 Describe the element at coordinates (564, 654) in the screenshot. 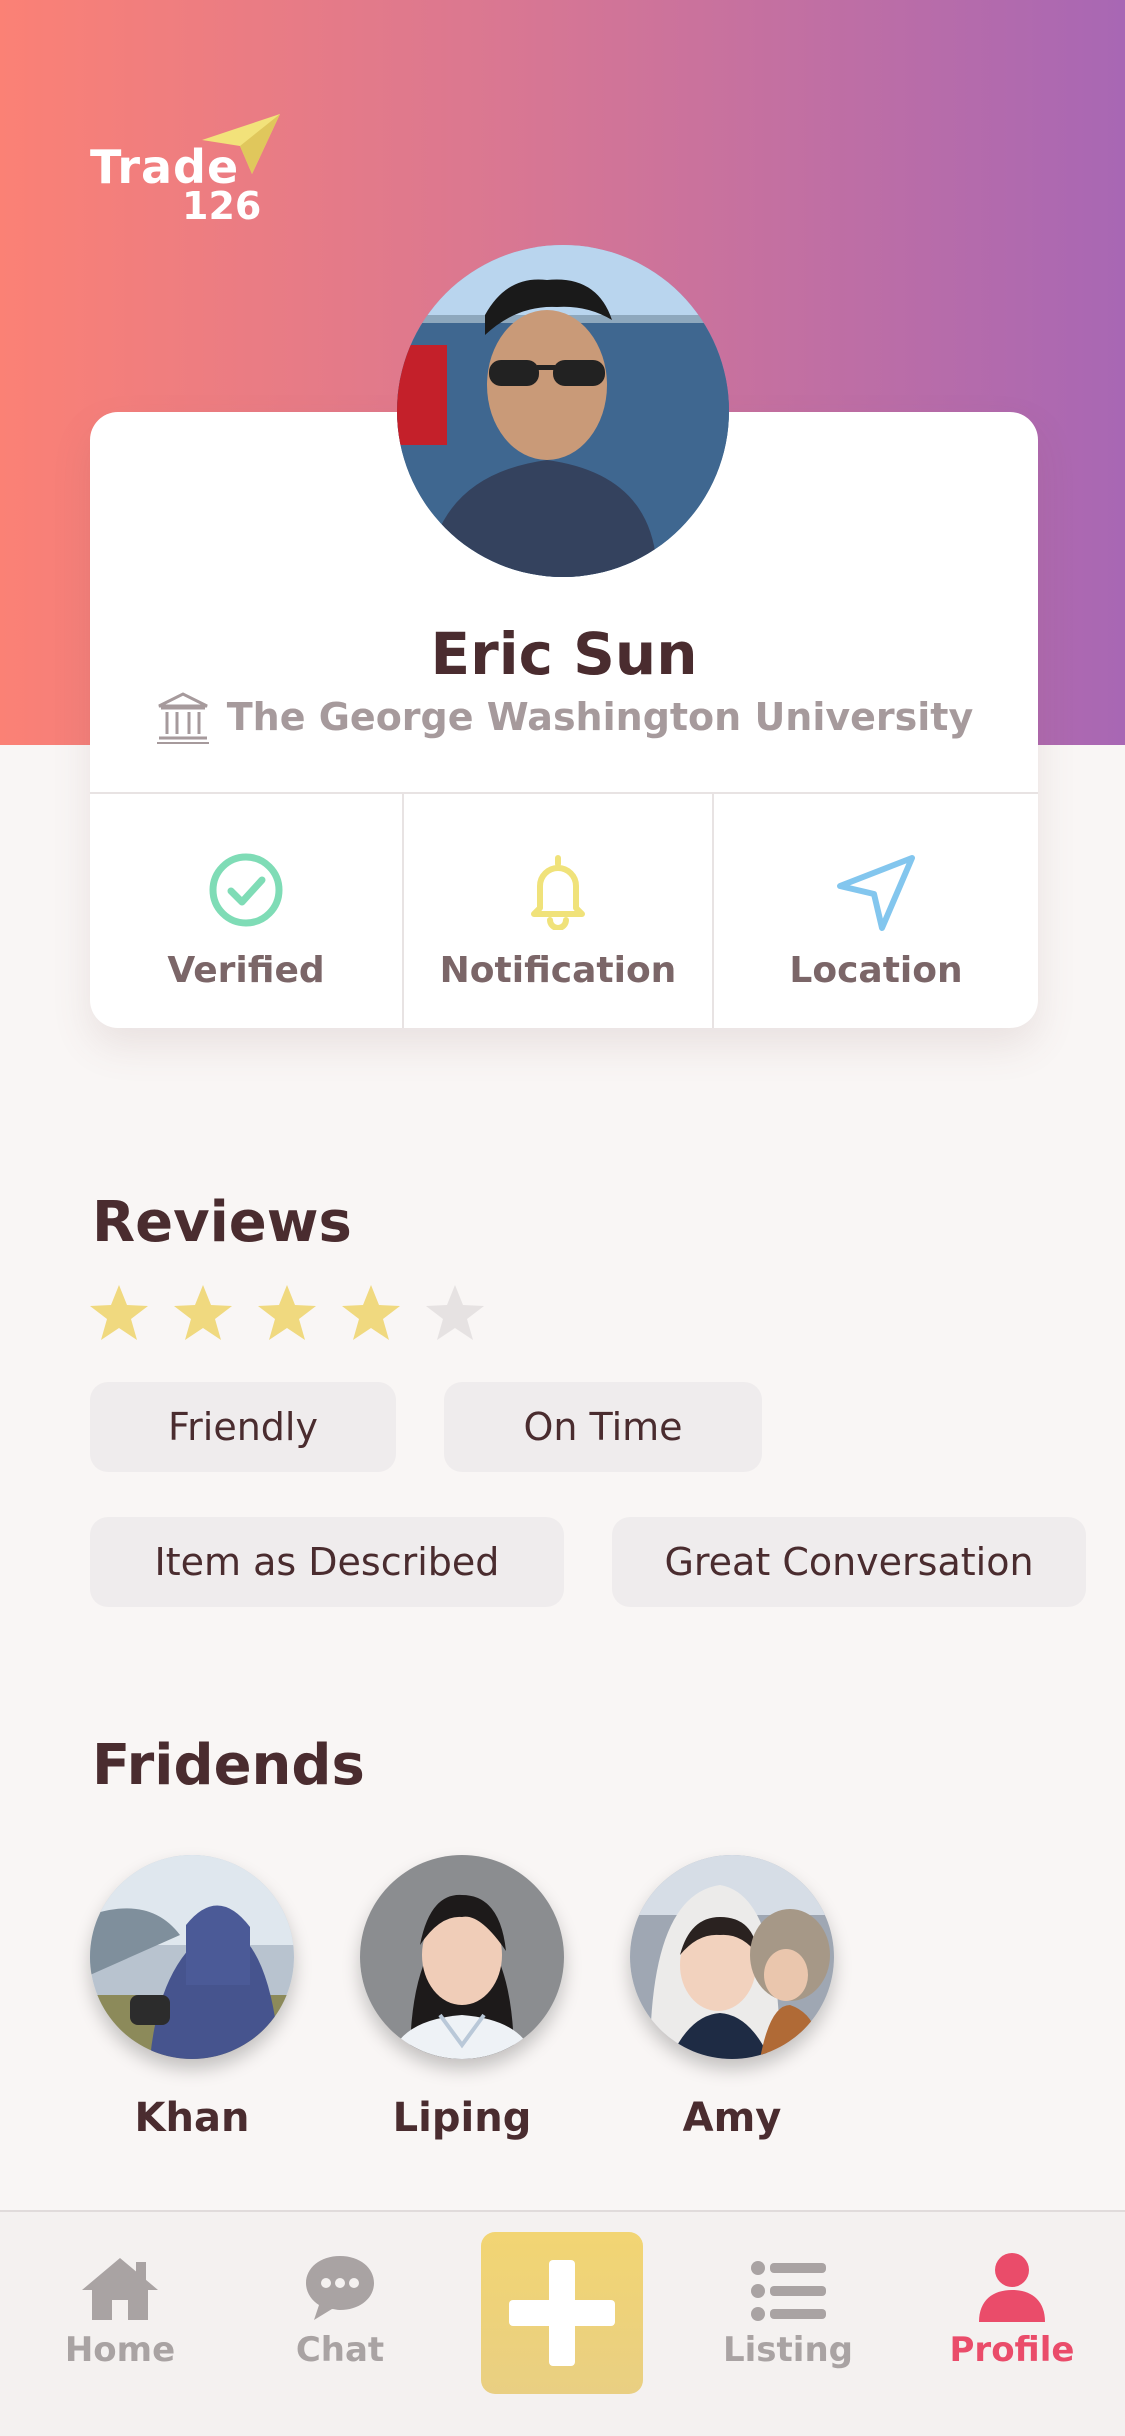

I see `user-name: Eric Sun` at that location.